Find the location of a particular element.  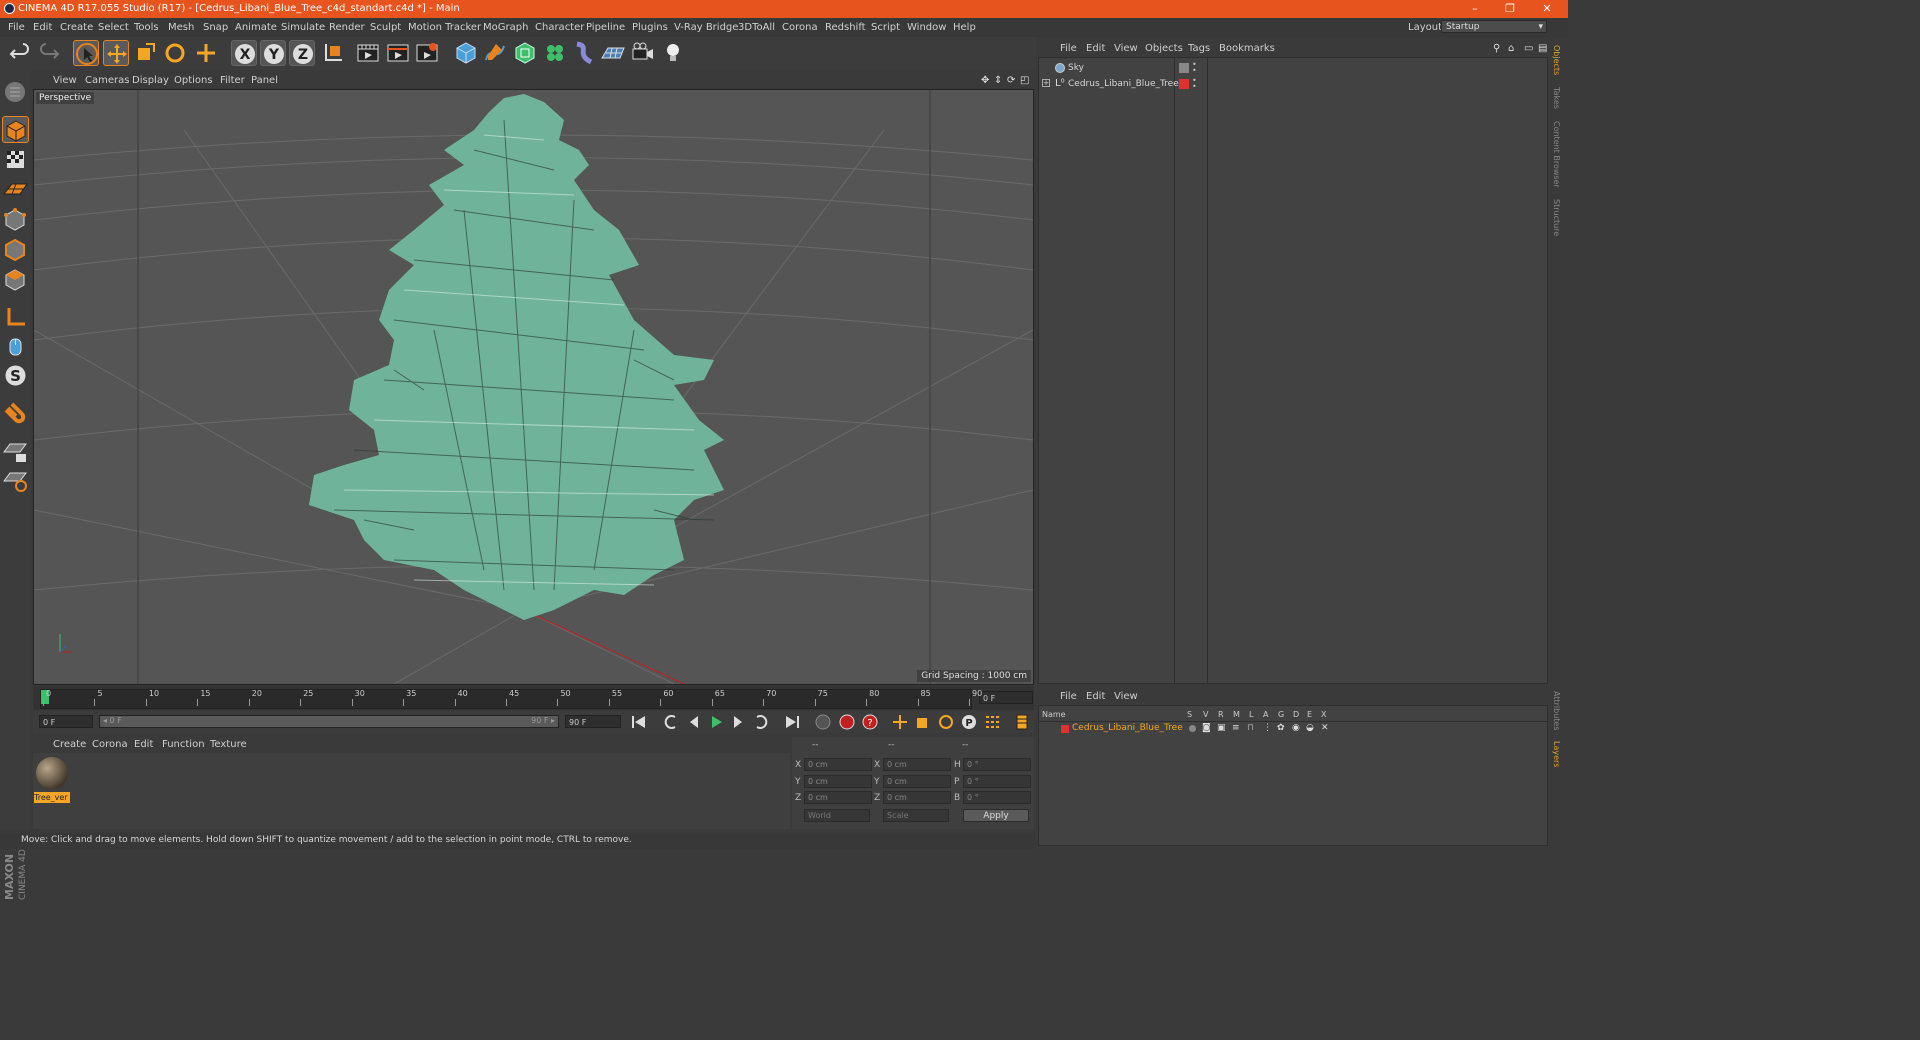

frame-range-slider: ◂ 0 F 90 F ▸ is located at coordinates (329, 721).